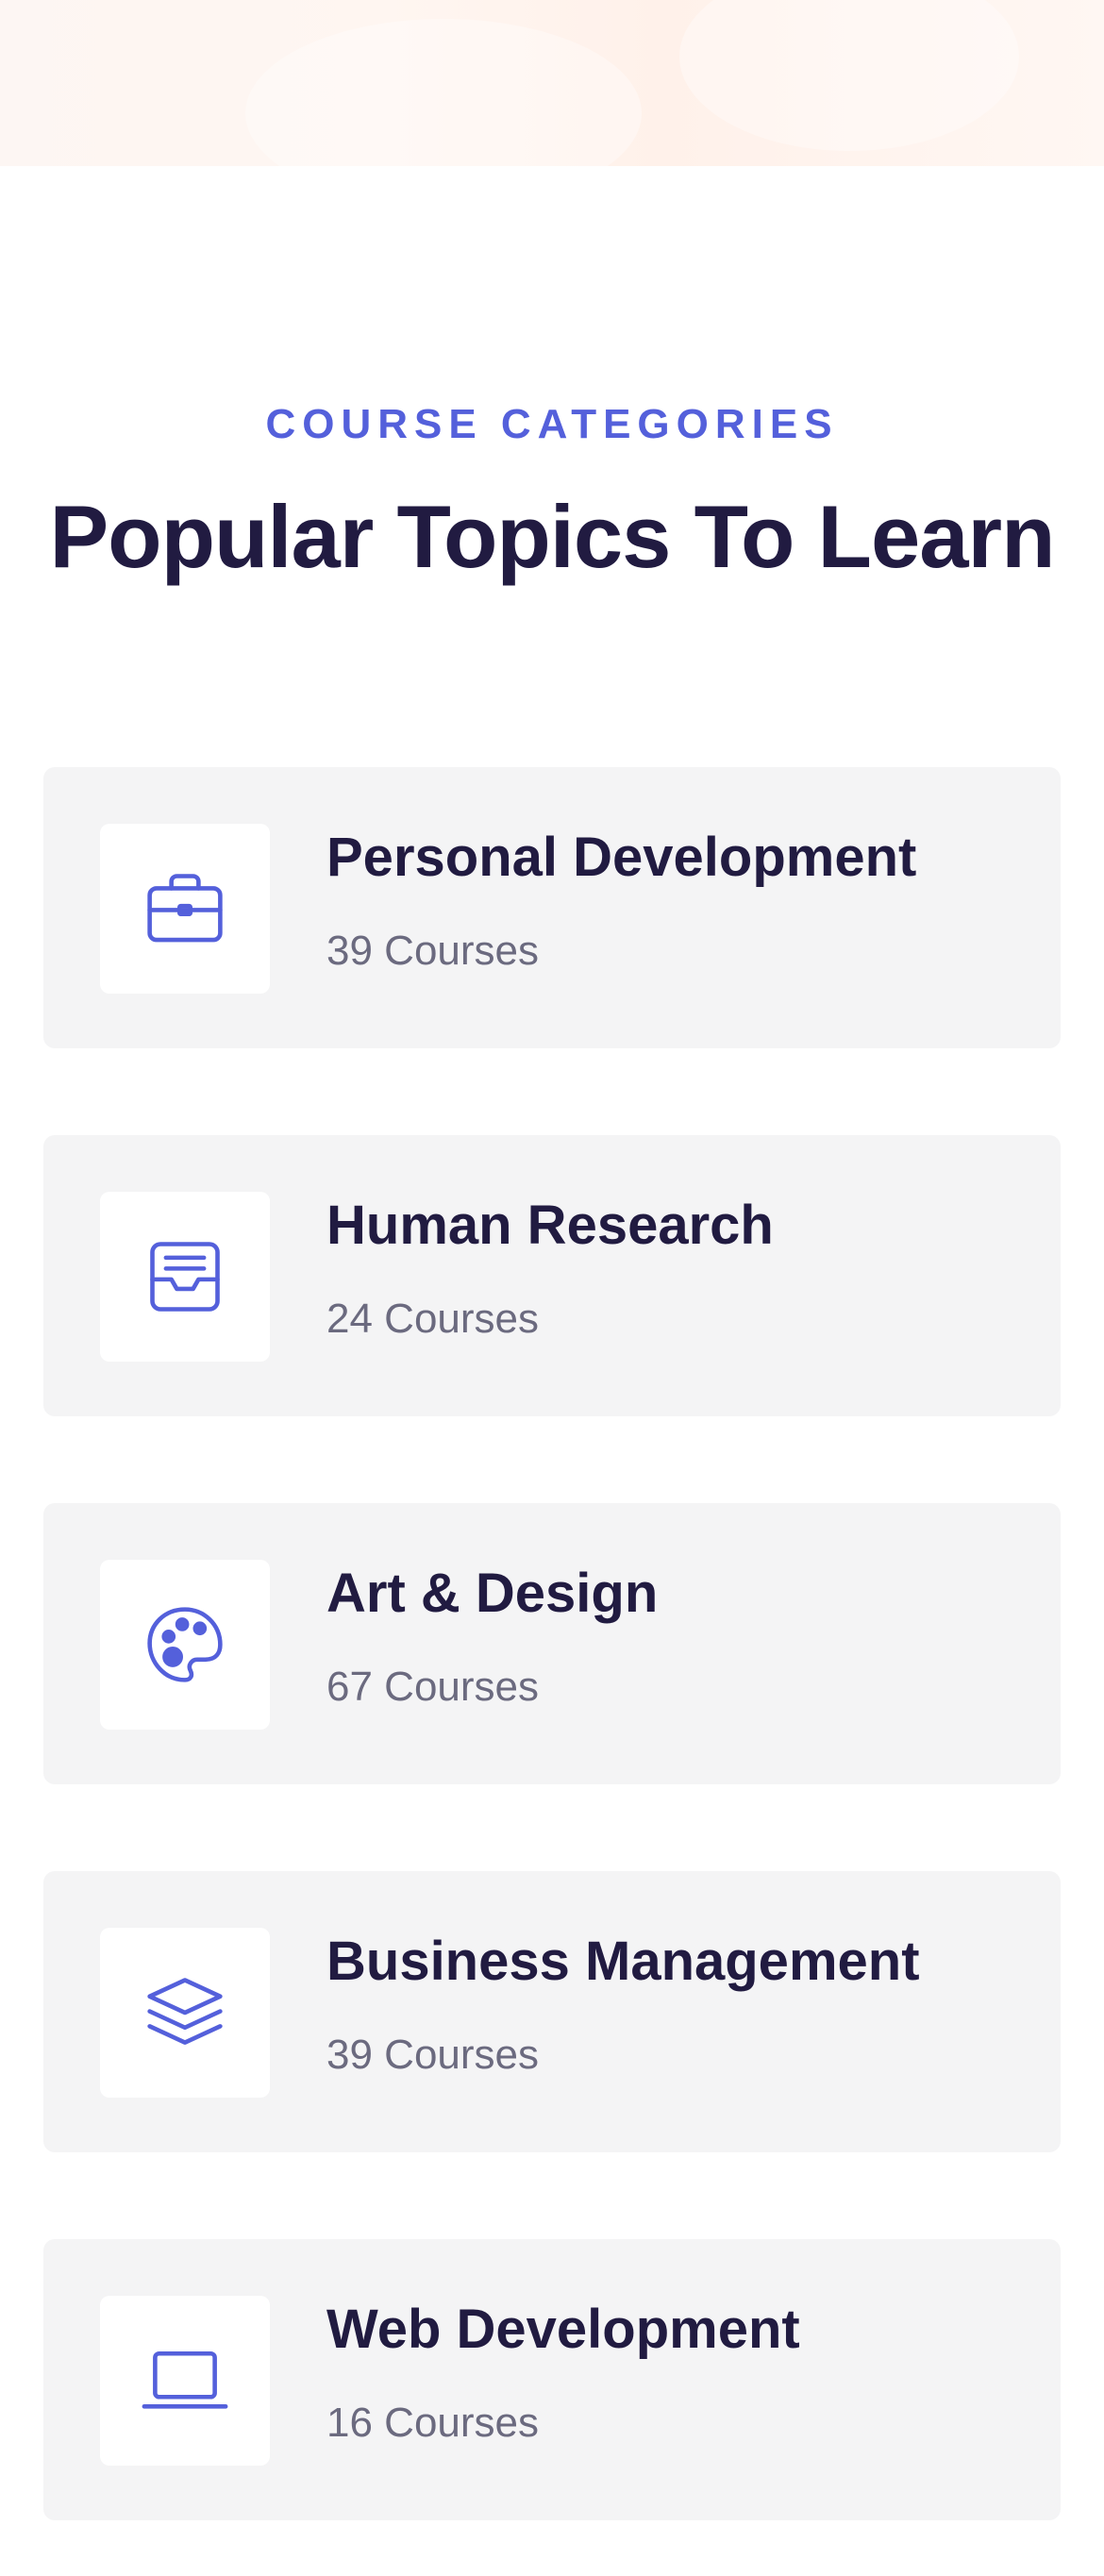 The height and width of the screenshot is (2576, 1104). What do you see at coordinates (552, 1275) in the screenshot?
I see `category-card-human-research: Human Research 24 Courses` at bounding box center [552, 1275].